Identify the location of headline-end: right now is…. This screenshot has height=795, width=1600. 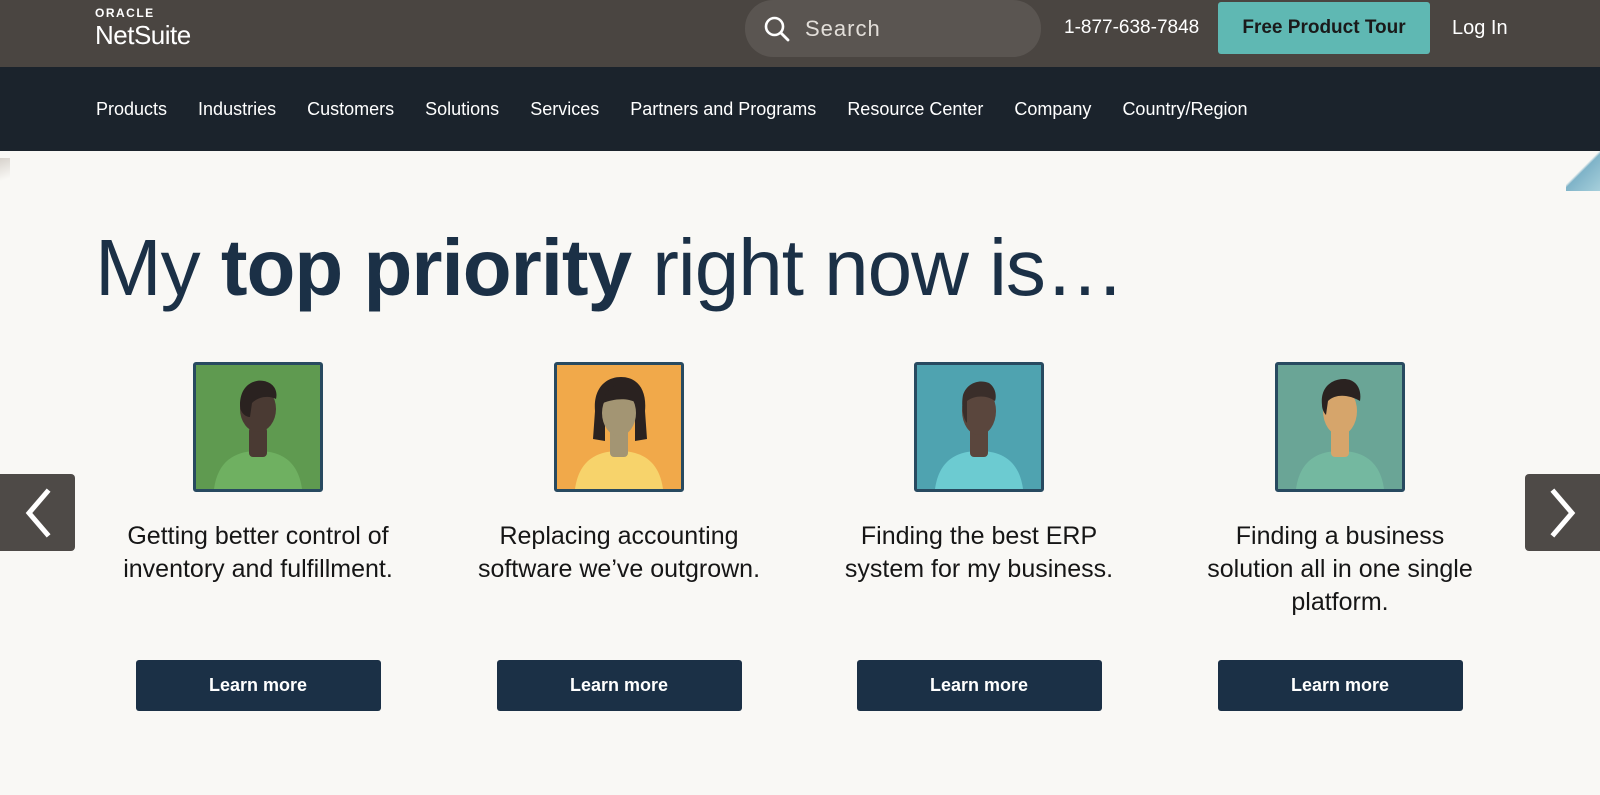
(878, 267).